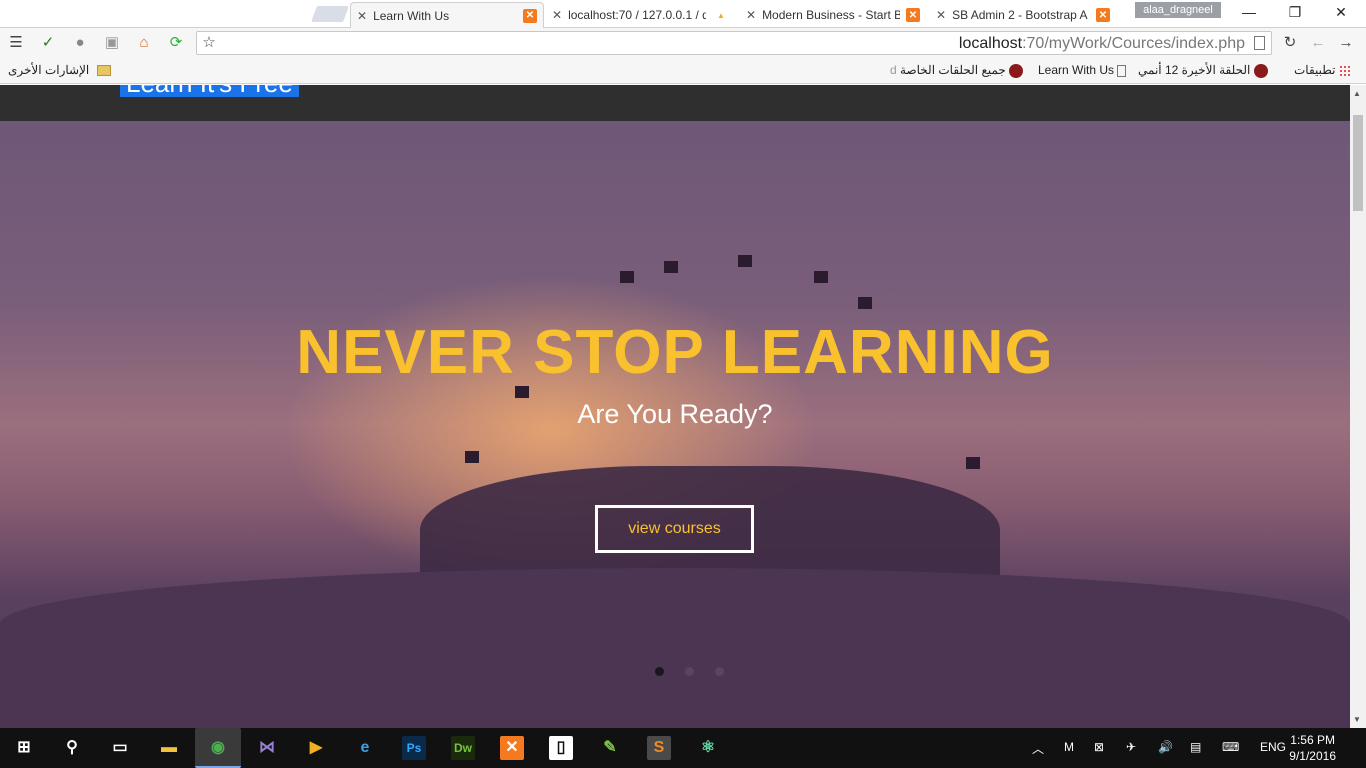 Image resolution: width=1366 pixels, height=768 pixels. I want to click on extension-box-icon: ▣, so click(112, 43).